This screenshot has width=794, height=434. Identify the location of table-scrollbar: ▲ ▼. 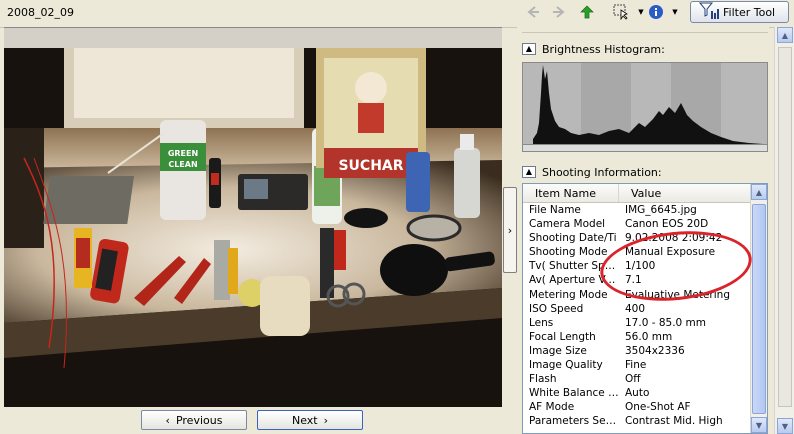
(758, 308).